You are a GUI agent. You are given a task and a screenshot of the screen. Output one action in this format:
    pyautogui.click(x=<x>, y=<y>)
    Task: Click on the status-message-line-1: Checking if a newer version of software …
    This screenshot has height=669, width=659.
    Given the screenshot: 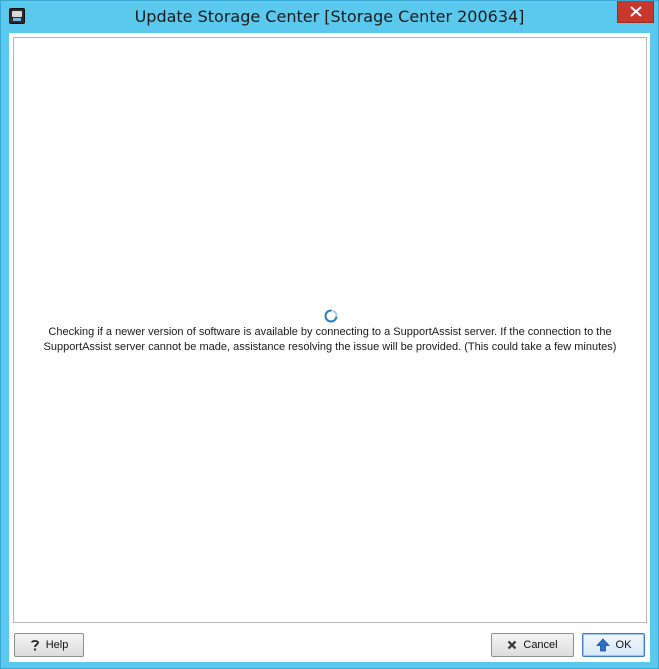 What is the action you would take?
    pyautogui.click(x=330, y=332)
    